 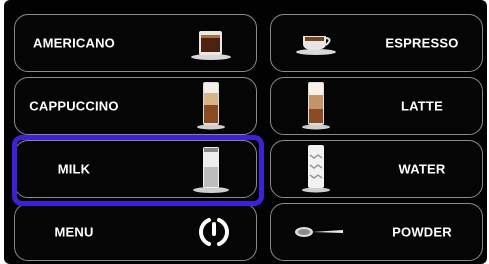 I want to click on latte-button: LATTE, so click(x=376, y=106).